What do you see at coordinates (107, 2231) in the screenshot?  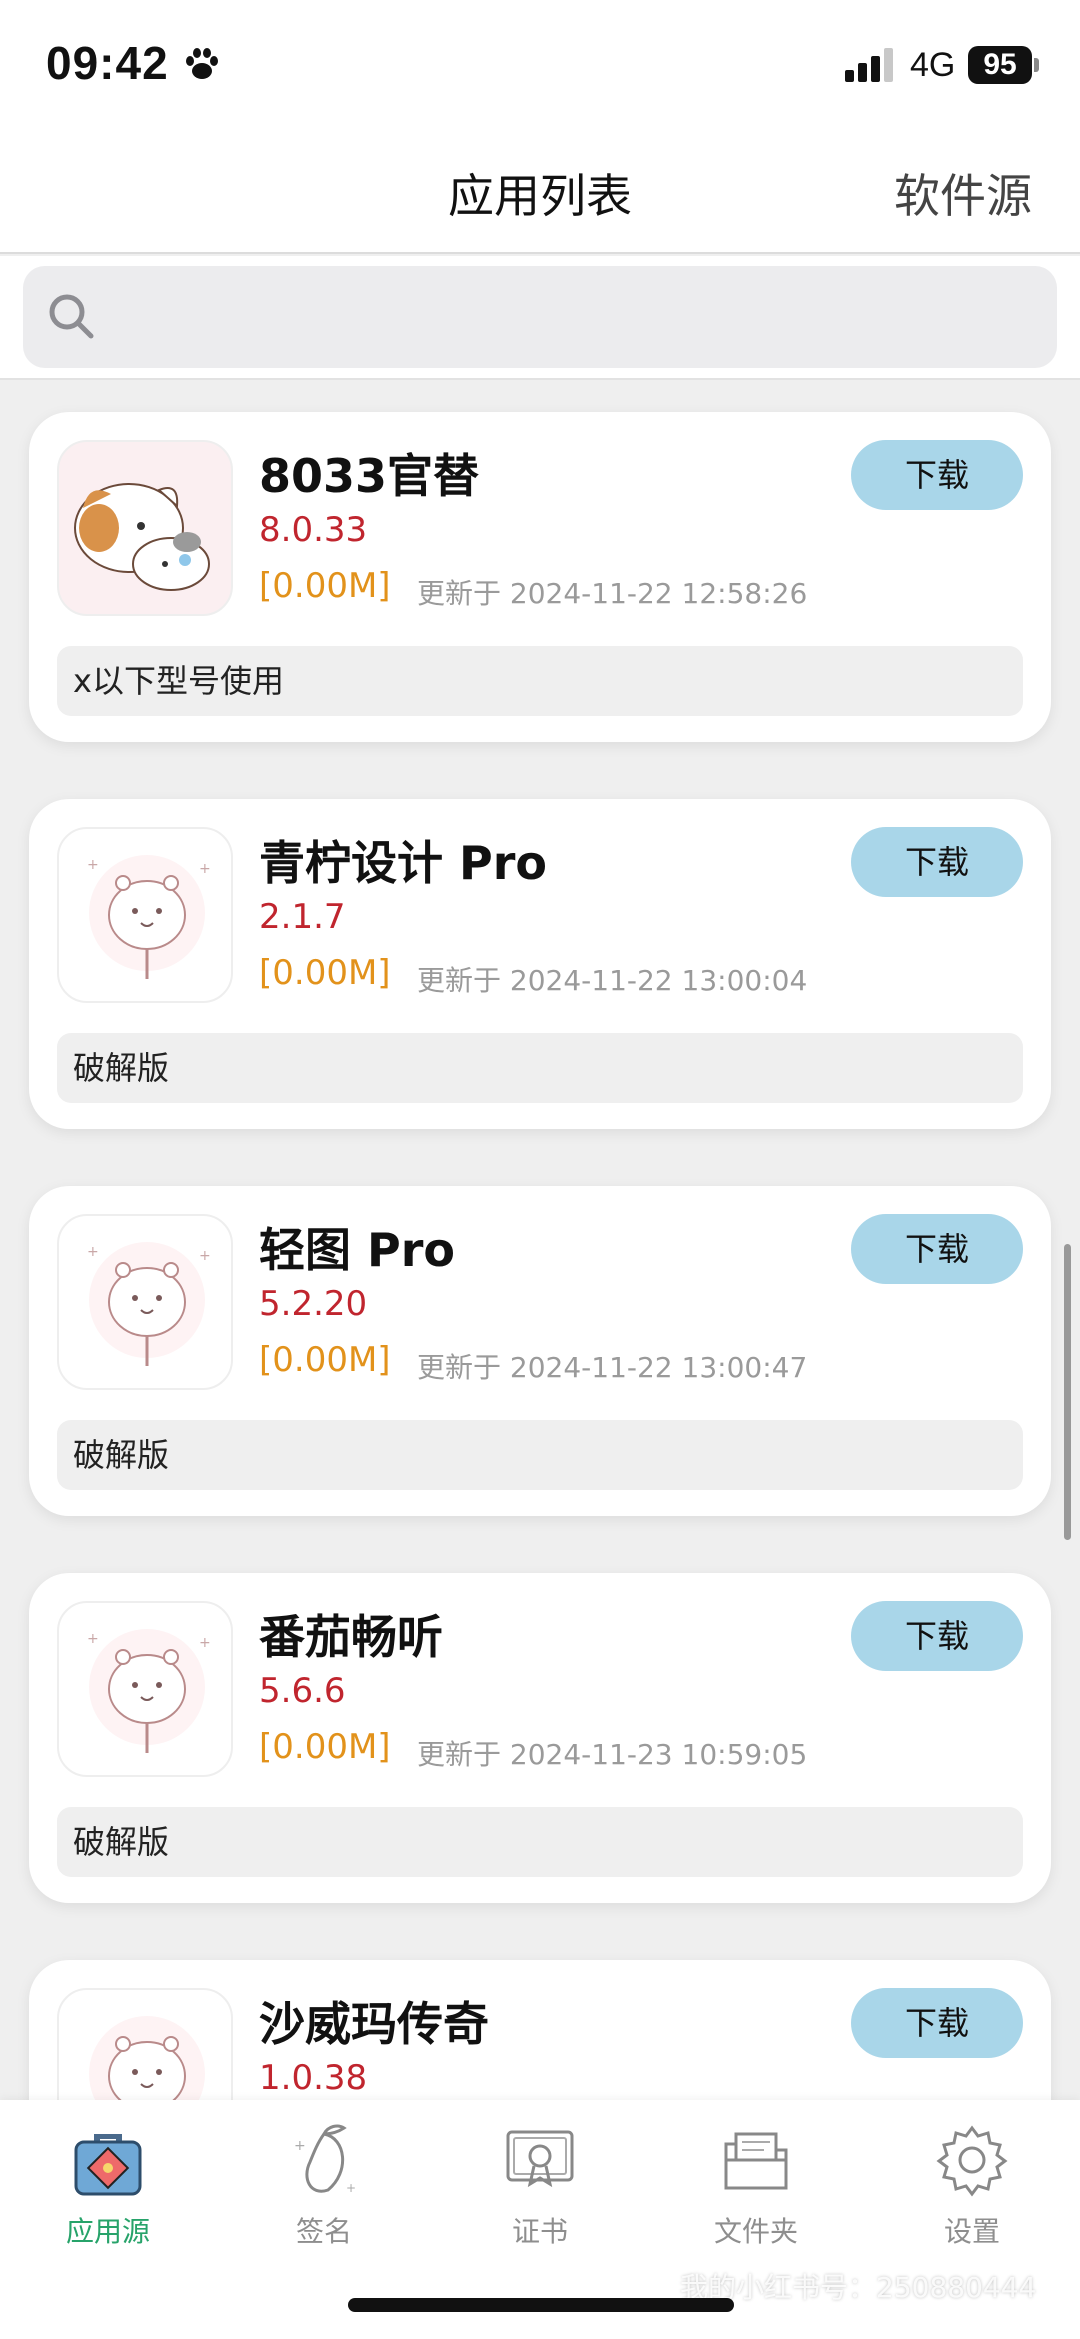 I see `tab-label: 应用源` at bounding box center [107, 2231].